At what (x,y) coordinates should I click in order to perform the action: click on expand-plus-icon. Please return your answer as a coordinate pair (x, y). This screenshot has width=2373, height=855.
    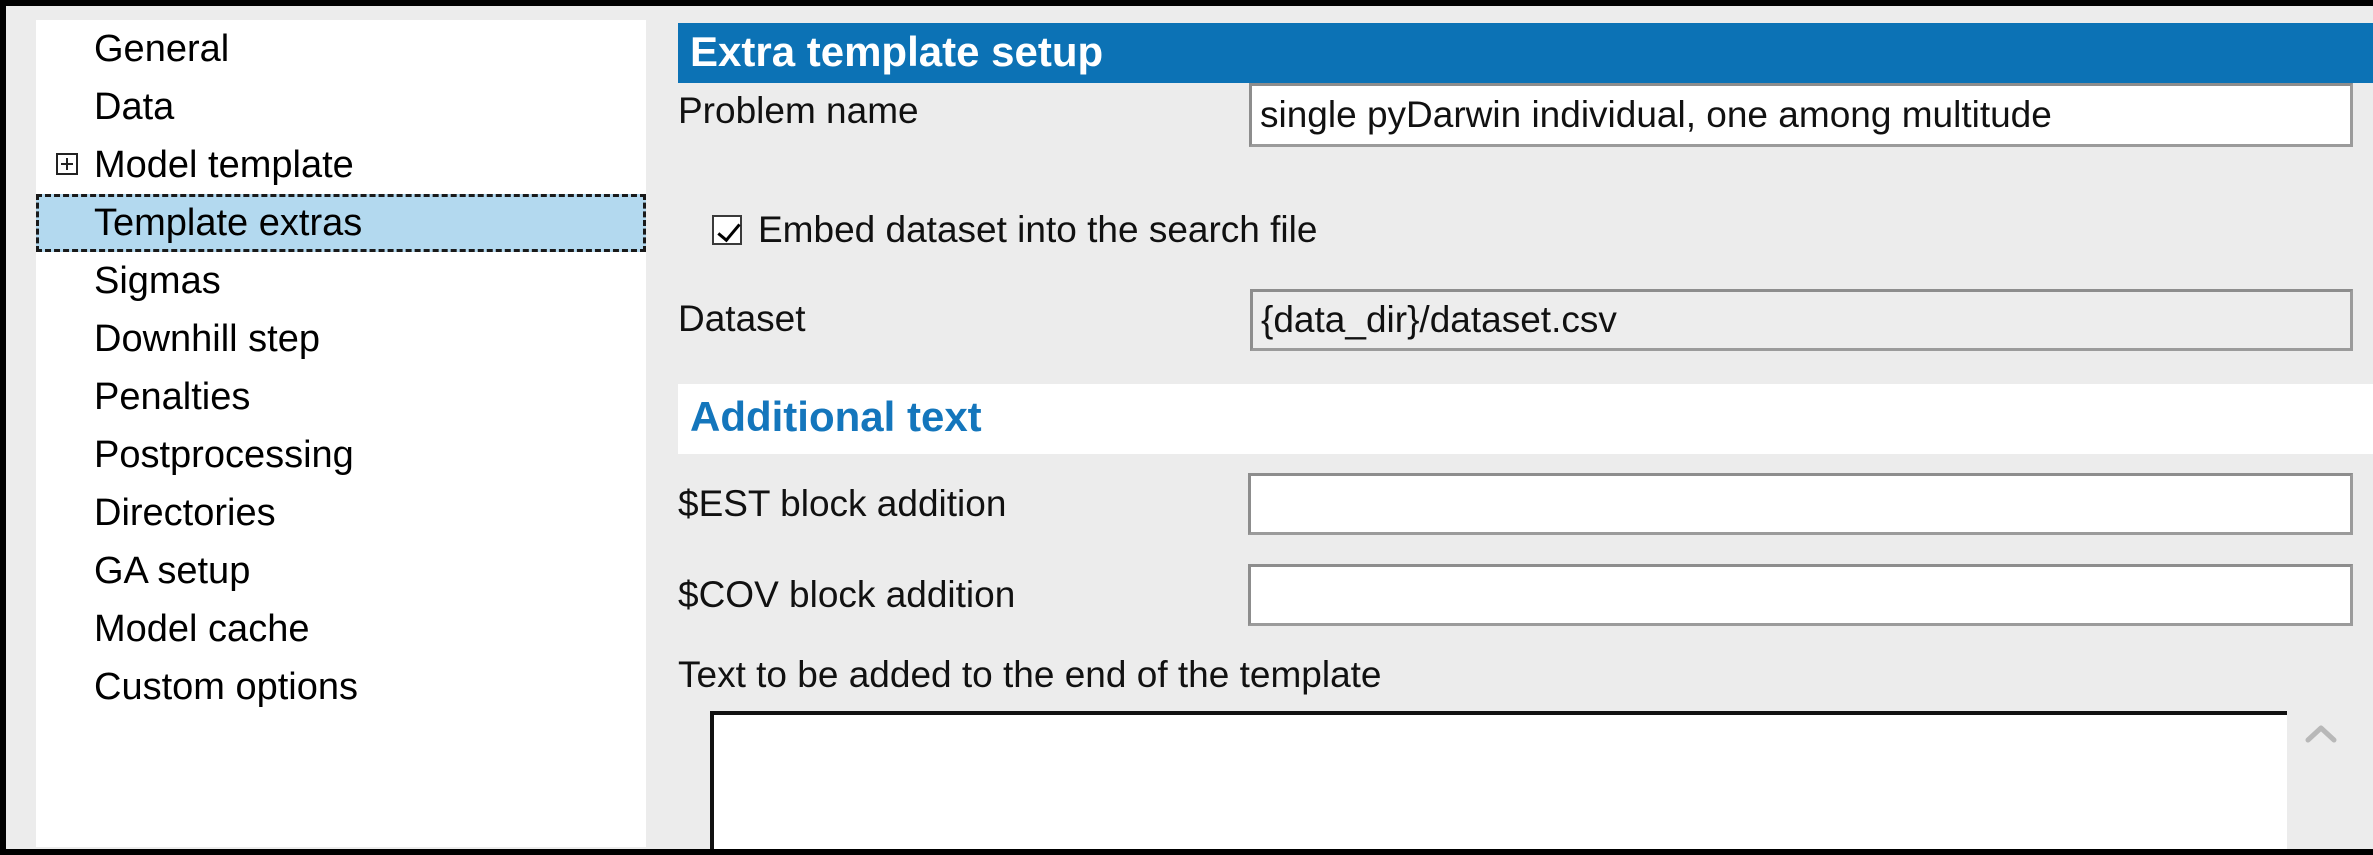
    Looking at the image, I should click on (67, 164).